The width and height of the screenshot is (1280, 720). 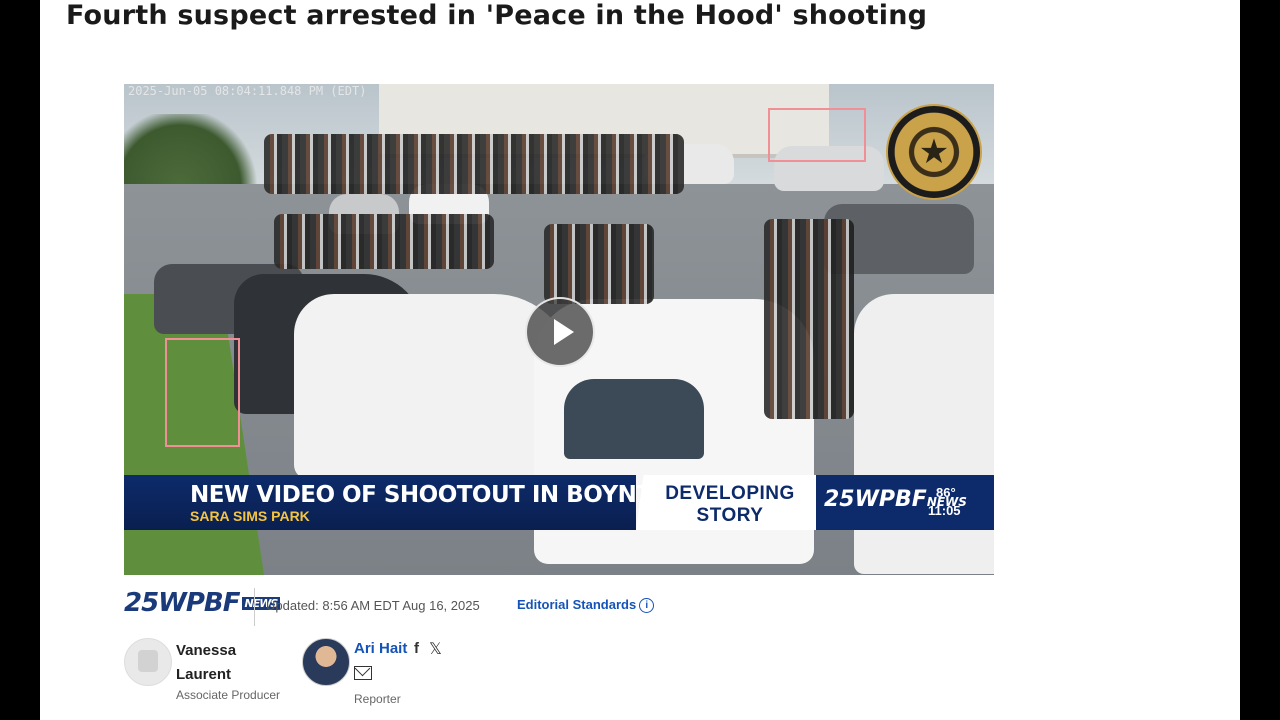 What do you see at coordinates (228, 695) in the screenshot?
I see `author-role: Associate Producer` at bounding box center [228, 695].